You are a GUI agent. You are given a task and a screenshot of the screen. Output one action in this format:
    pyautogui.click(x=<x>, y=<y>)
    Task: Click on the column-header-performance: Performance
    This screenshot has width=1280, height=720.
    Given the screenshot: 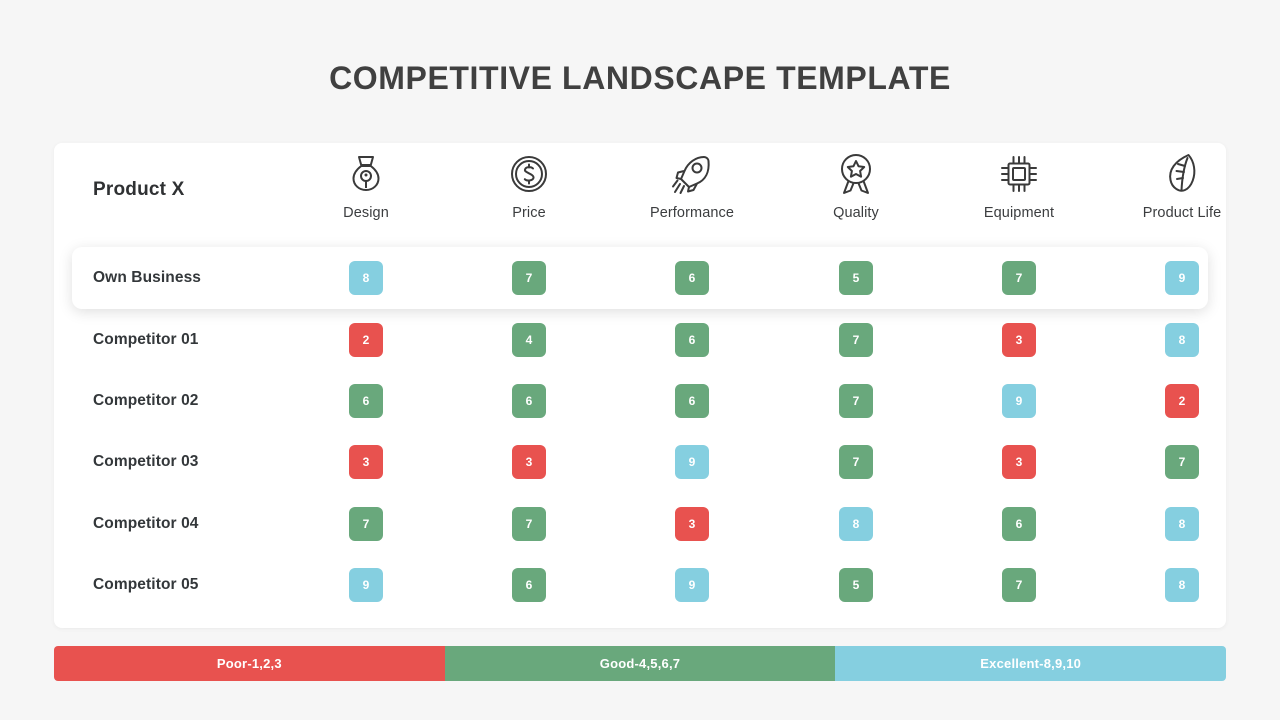 What is the action you would take?
    pyautogui.click(x=692, y=186)
    